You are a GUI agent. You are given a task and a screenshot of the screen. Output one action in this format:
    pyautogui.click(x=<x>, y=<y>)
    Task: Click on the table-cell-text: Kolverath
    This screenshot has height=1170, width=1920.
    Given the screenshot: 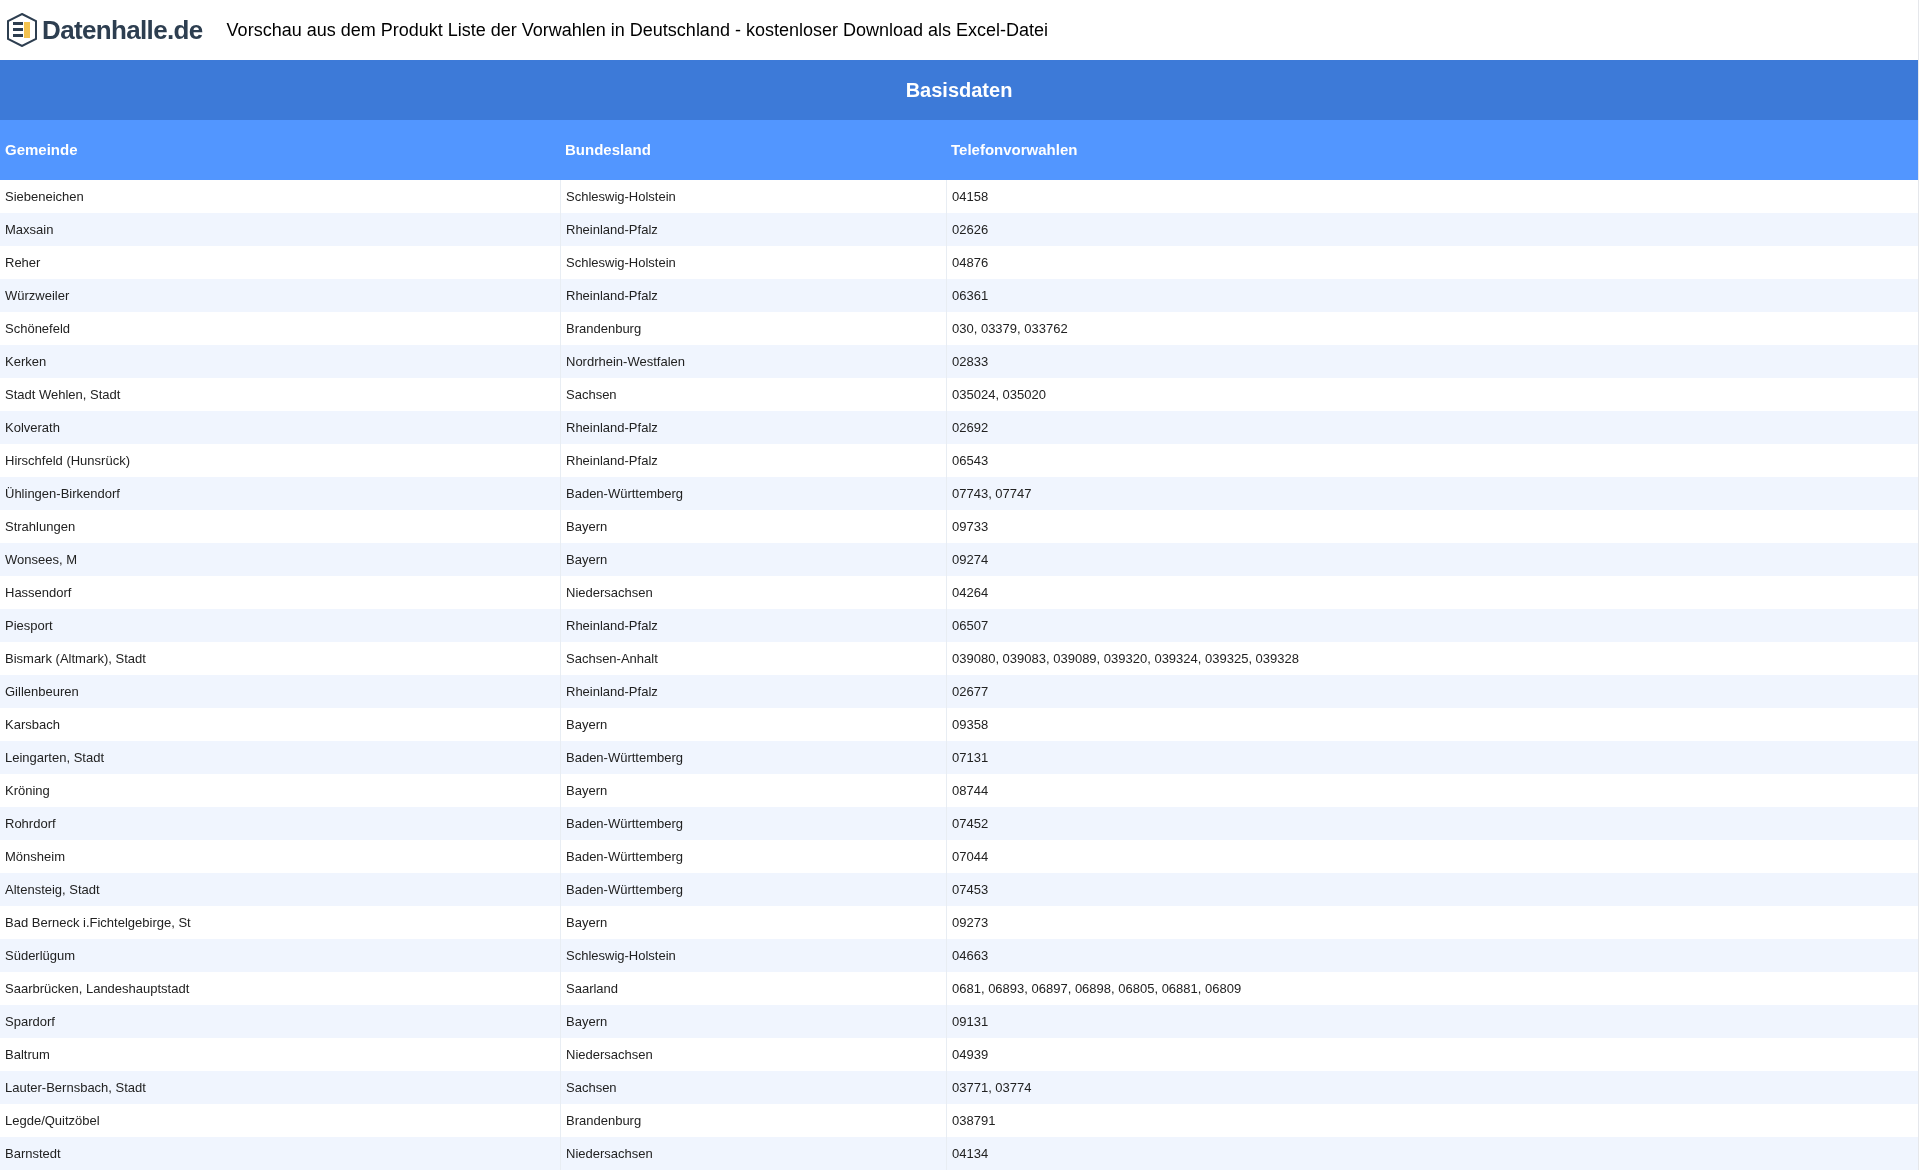 What is the action you would take?
    pyautogui.click(x=32, y=427)
    